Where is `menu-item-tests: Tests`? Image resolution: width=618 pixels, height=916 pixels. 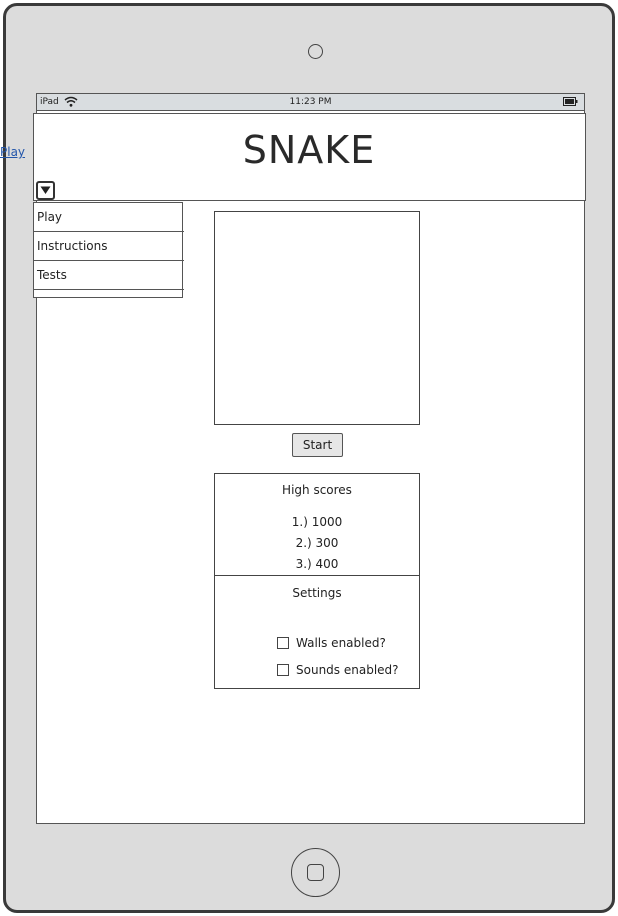 menu-item-tests: Tests is located at coordinates (109, 275).